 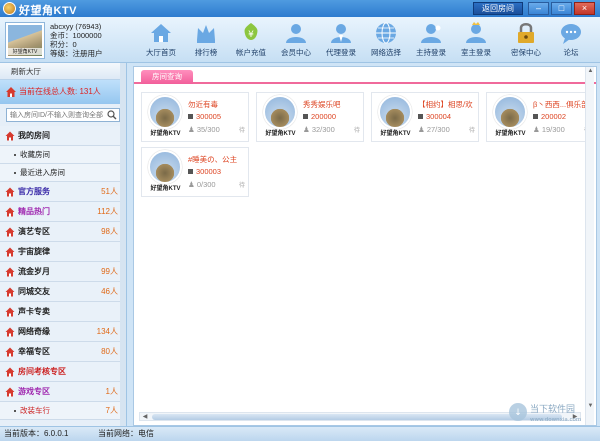 I want to click on toolbar-item-4: 会员中心, so click(x=296, y=41).